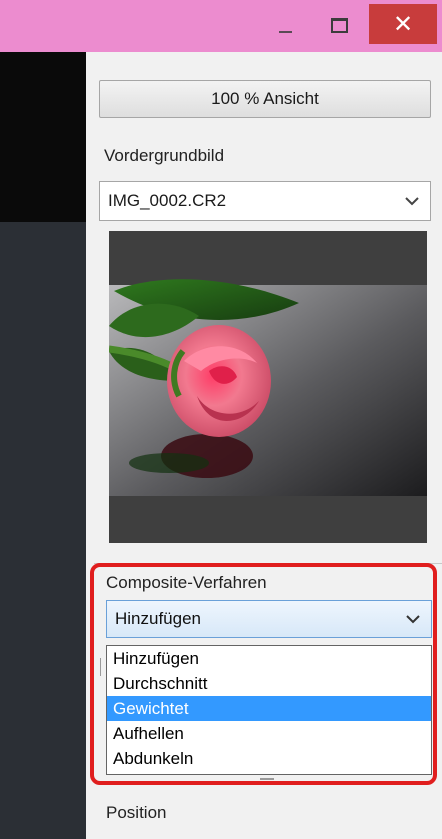 Image resolution: width=442 pixels, height=839 pixels. I want to click on foreground-image-select: IMG_0002.CR2, so click(265, 201).